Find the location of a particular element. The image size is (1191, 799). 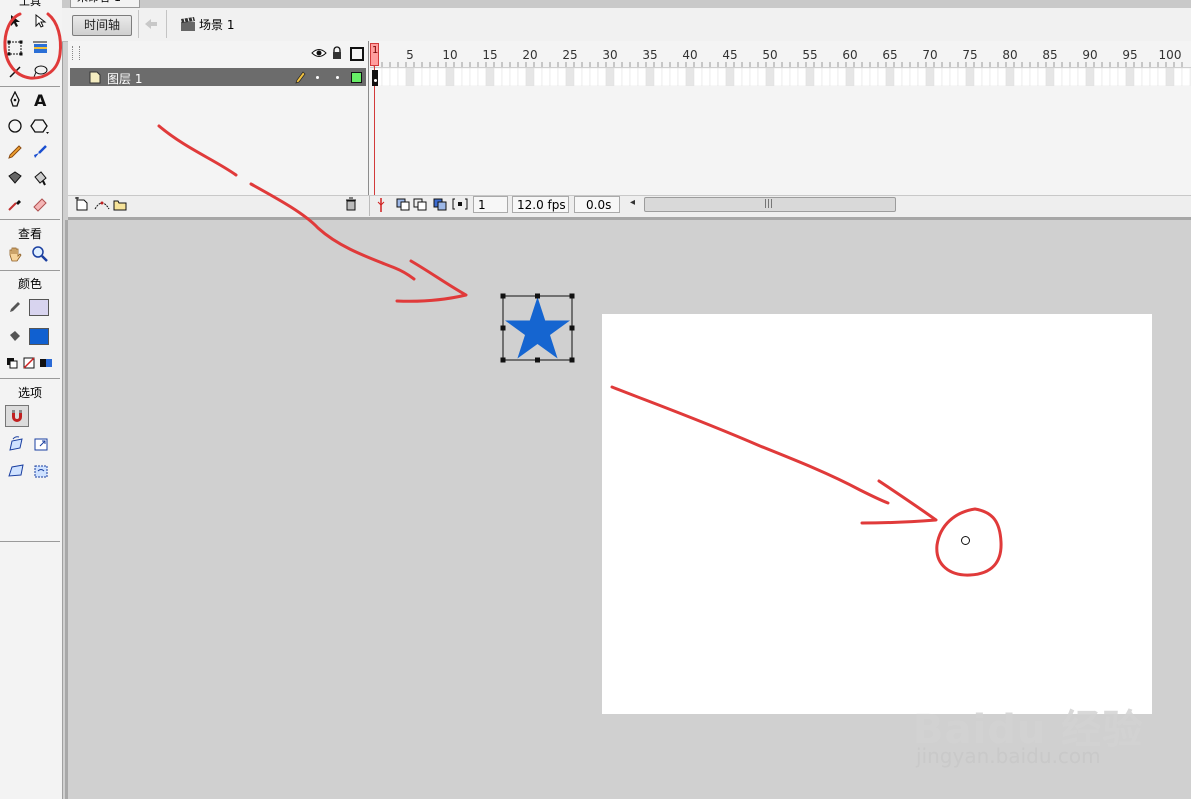

insert-layer-folder-icon is located at coordinates (120, 205).